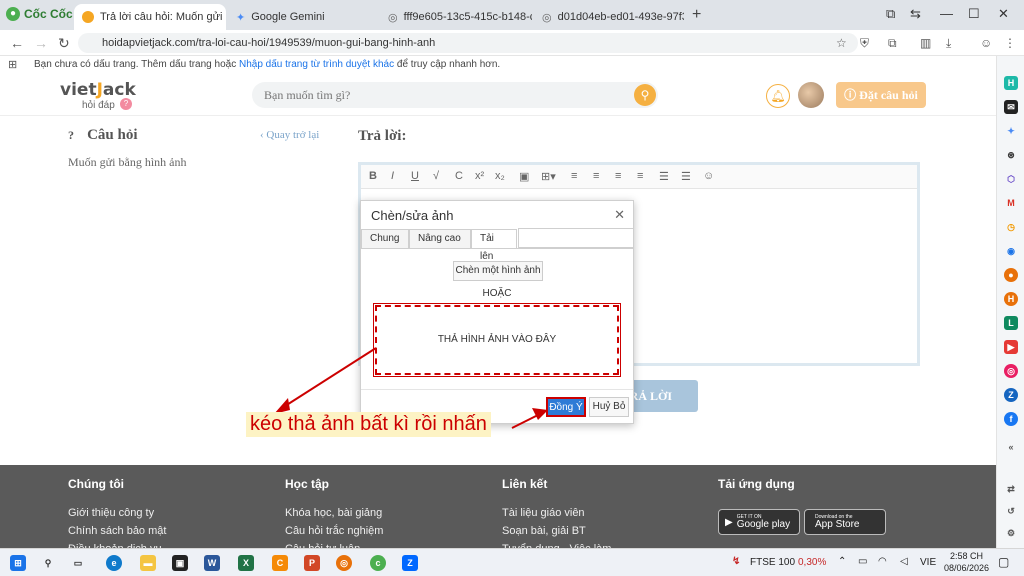 This screenshot has height=576, width=1024. What do you see at coordinates (500, 176) in the screenshot?
I see `subscript-icon: x₂` at bounding box center [500, 176].